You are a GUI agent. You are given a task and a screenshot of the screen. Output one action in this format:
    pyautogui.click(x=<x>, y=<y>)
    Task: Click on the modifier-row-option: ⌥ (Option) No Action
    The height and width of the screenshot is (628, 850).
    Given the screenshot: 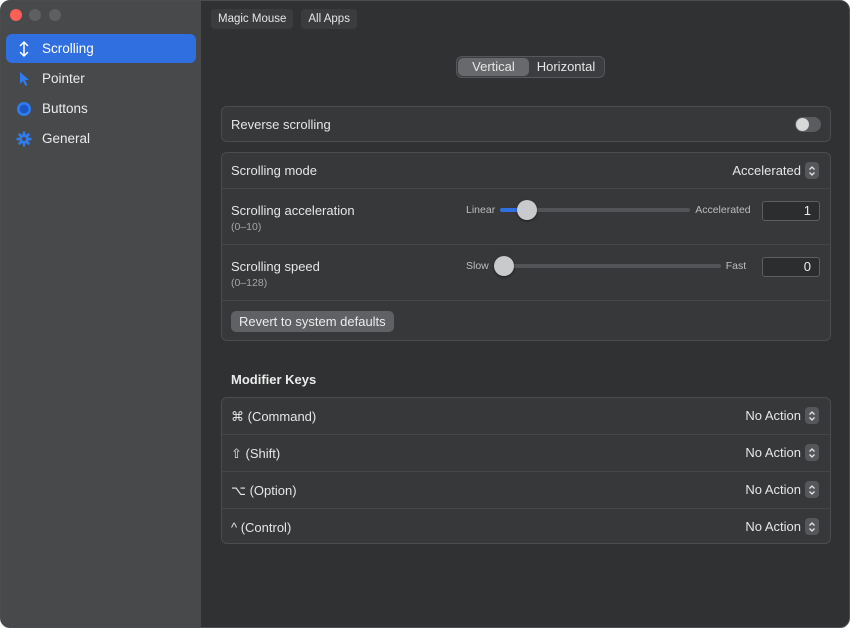 What is the action you would take?
    pyautogui.click(x=526, y=490)
    